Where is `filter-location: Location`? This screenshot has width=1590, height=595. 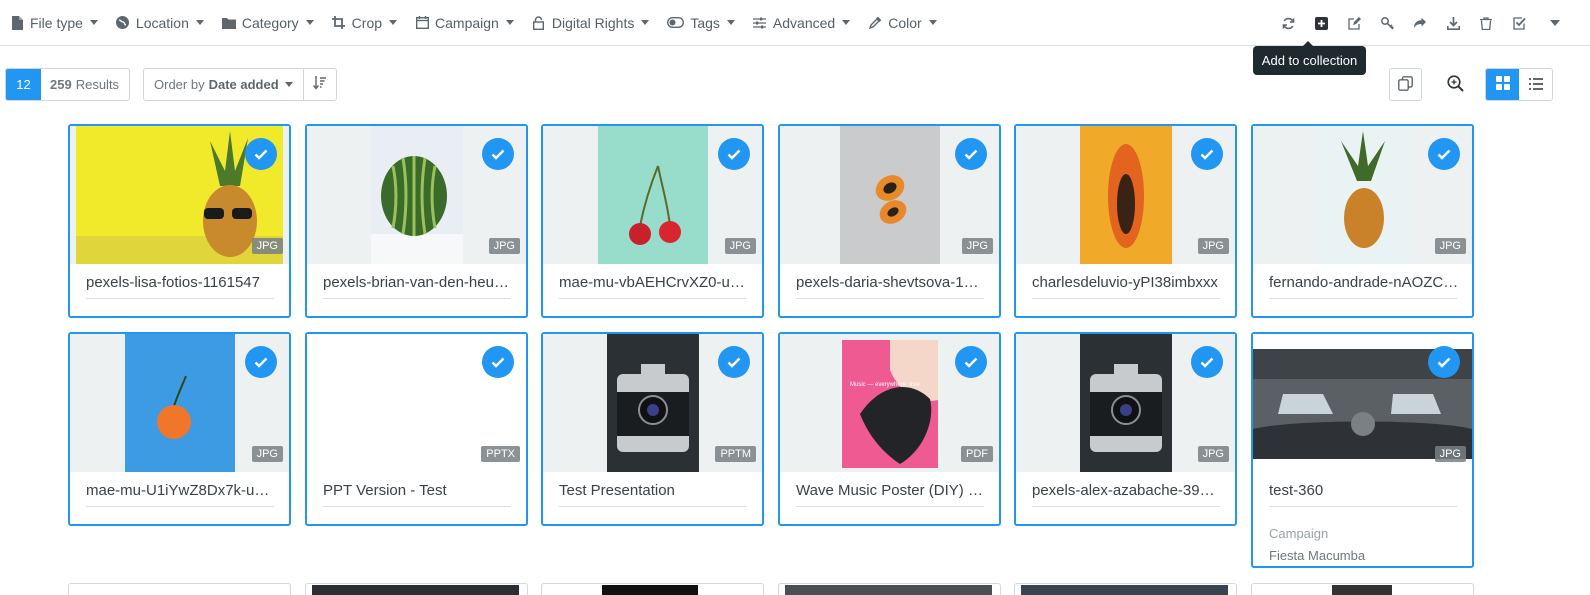
filter-location: Location is located at coordinates (160, 23).